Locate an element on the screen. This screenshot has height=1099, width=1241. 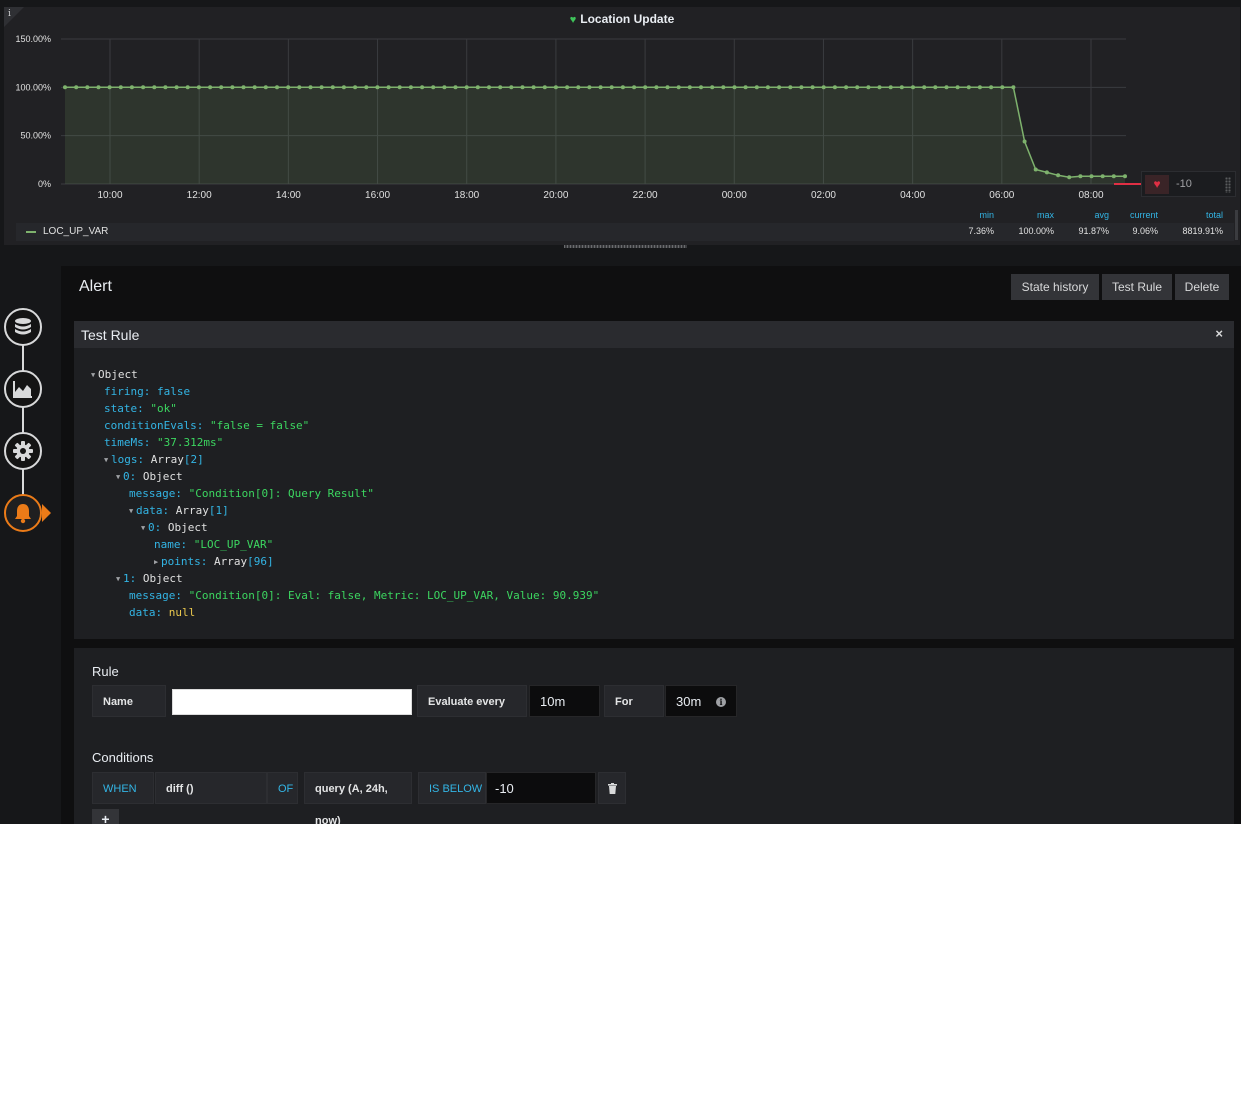
rule-title: Rule is located at coordinates (105, 671).